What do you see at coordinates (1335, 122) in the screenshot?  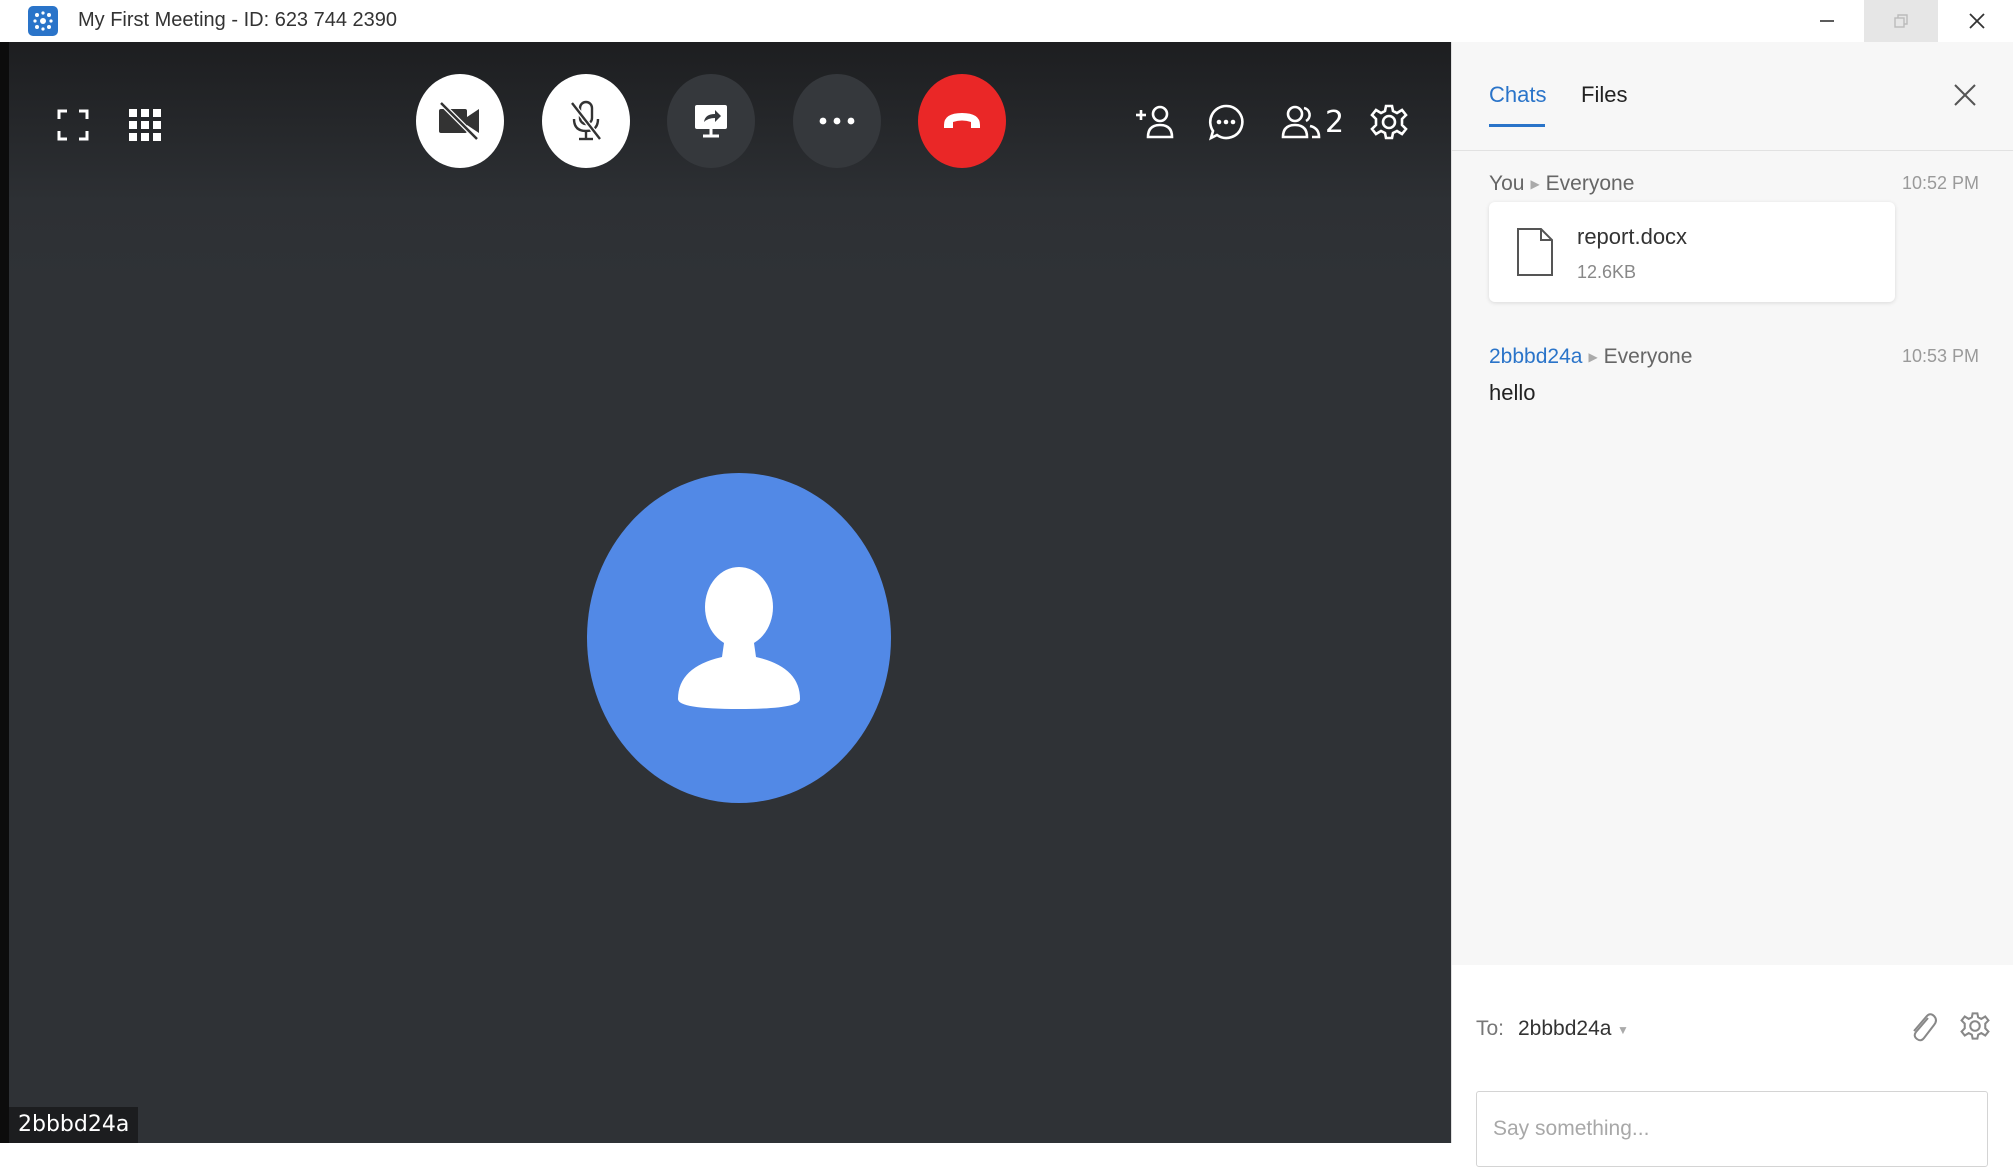 I see `participant-count: 2` at bounding box center [1335, 122].